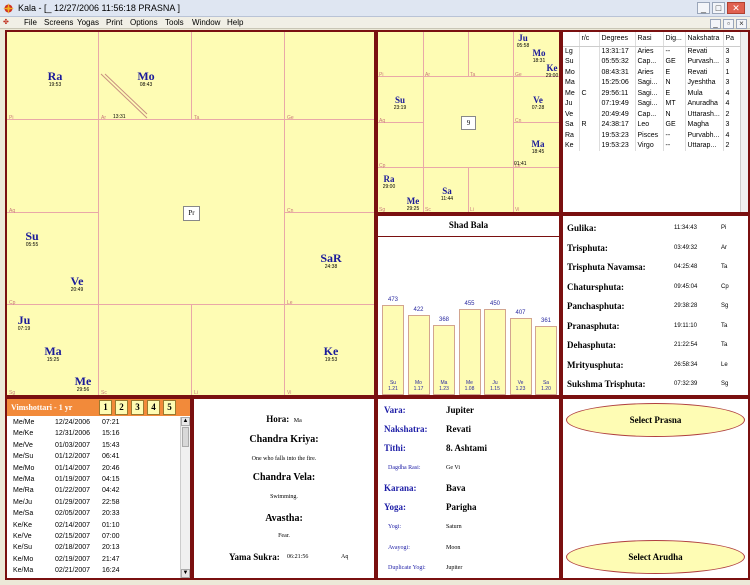 This screenshot has width=750, height=585. What do you see at coordinates (66, 502) in the screenshot?
I see `dasha-row: Me/Ju 01/29/2007 22:58` at bounding box center [66, 502].